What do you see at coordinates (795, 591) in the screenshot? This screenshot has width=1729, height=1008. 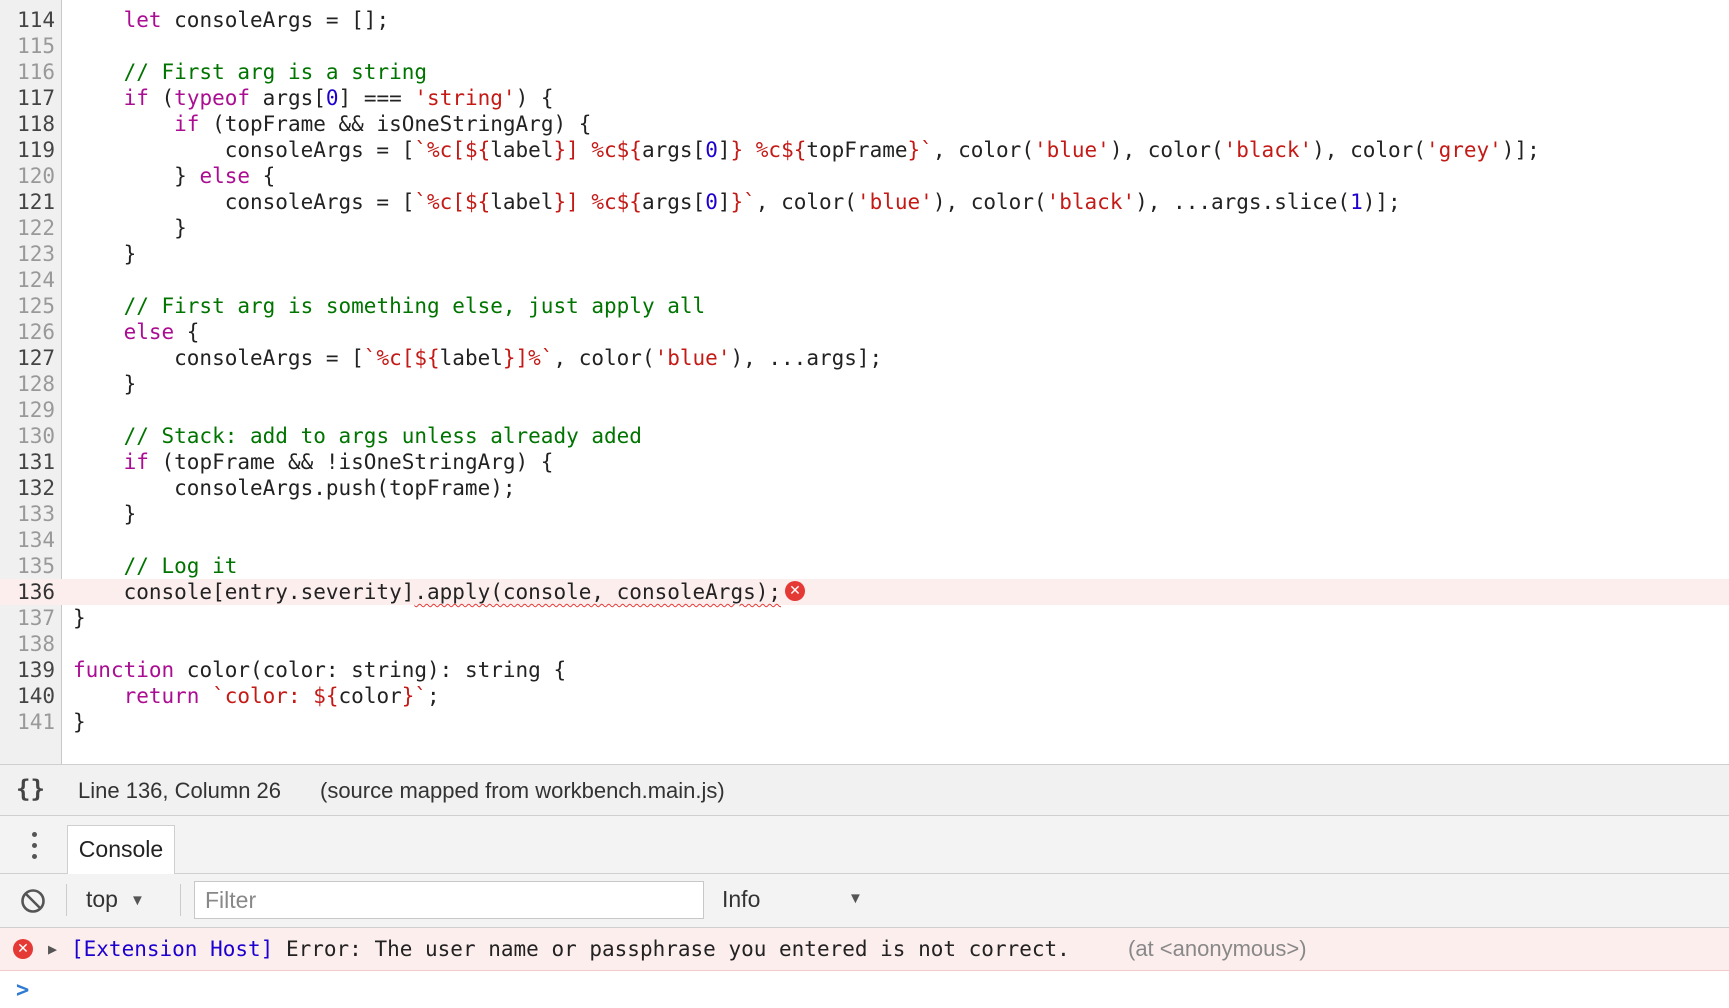 I see `error-icon: ✕` at bounding box center [795, 591].